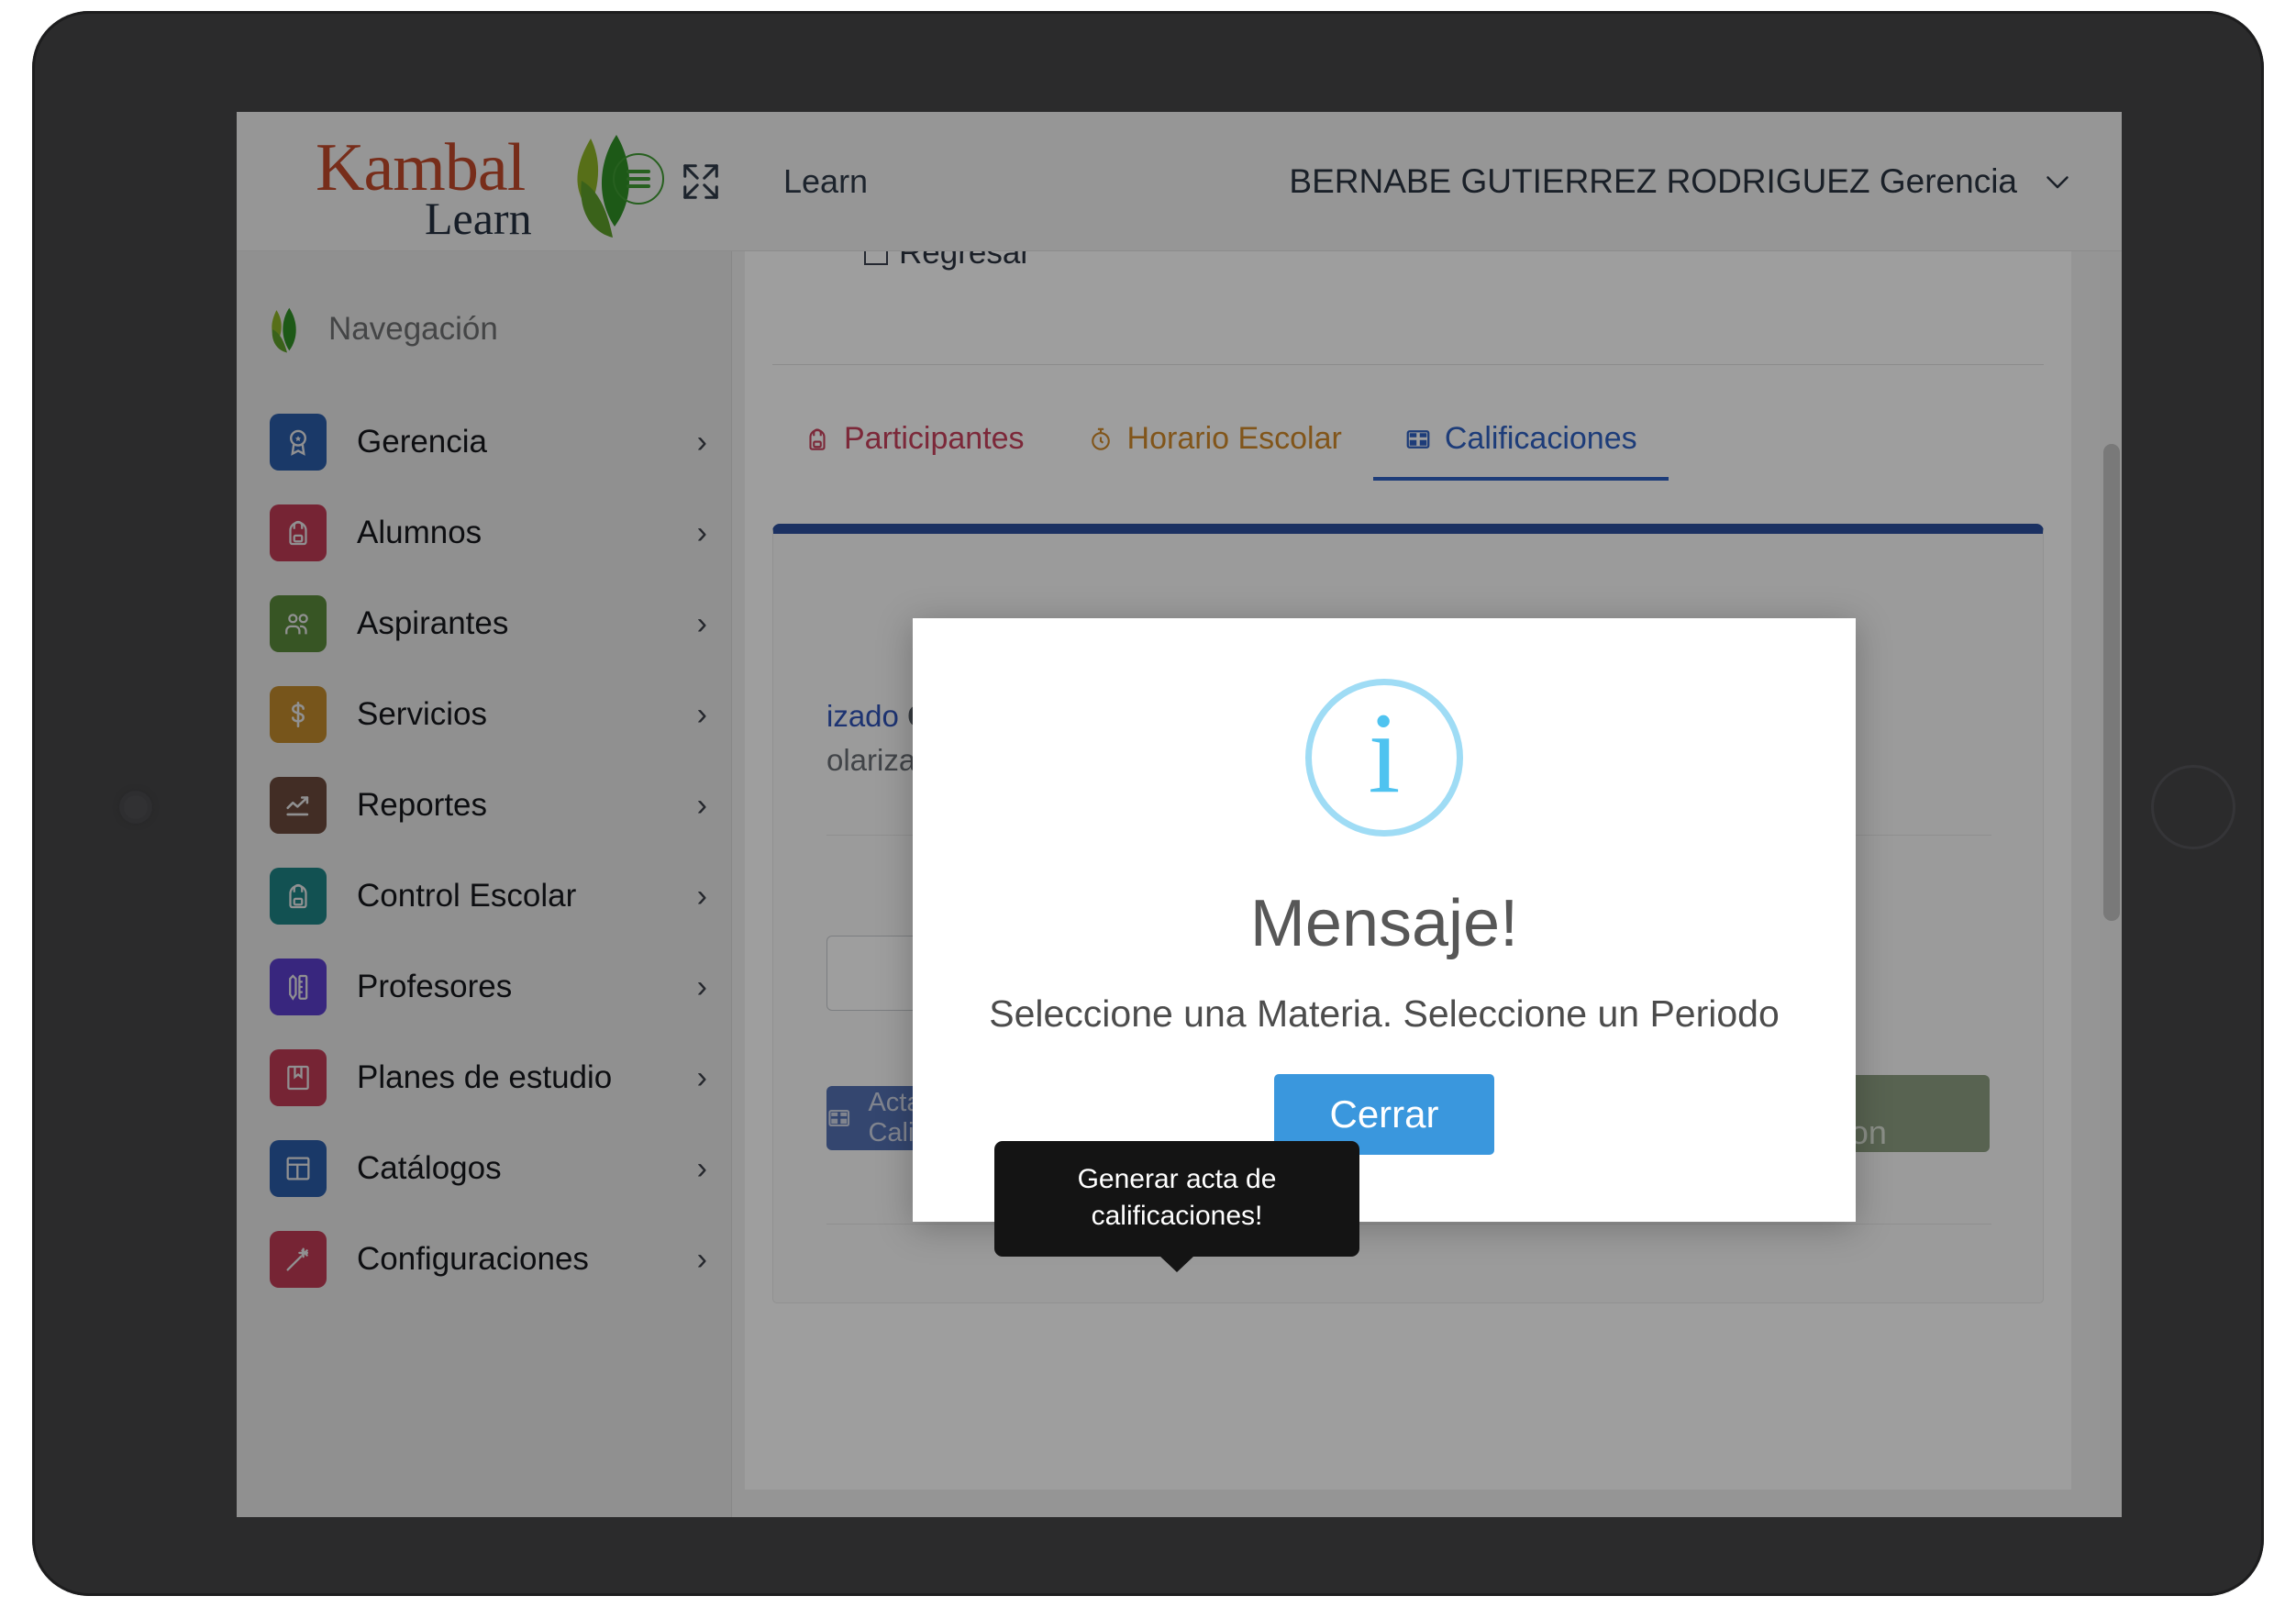 The height and width of the screenshot is (1607, 2296). Describe the element at coordinates (473, 1258) in the screenshot. I see `sidebar-item-label: Configuraciones` at that location.